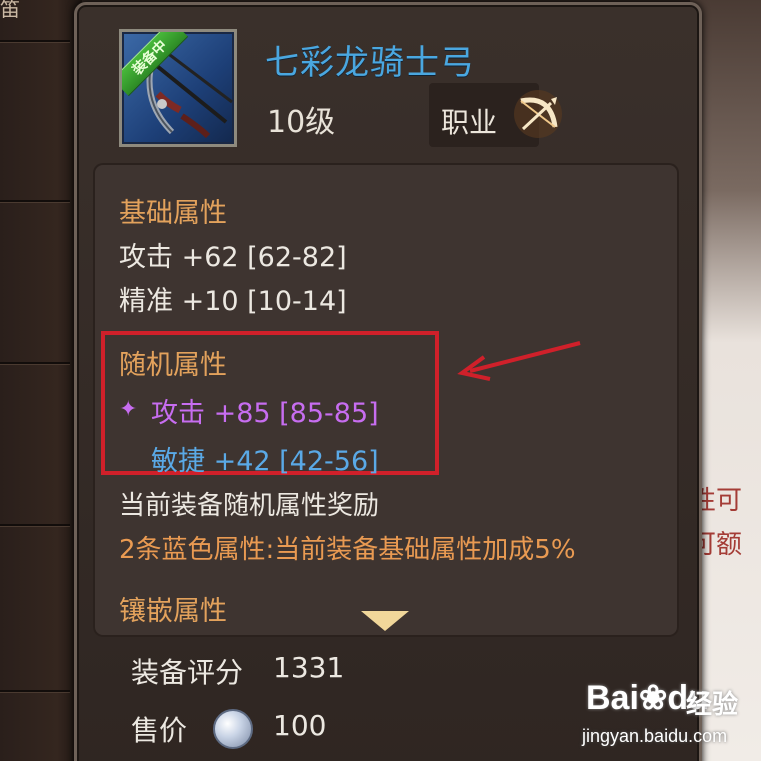 The height and width of the screenshot is (761, 761). What do you see at coordinates (189, 94) in the screenshot?
I see `bow-item-icon` at bounding box center [189, 94].